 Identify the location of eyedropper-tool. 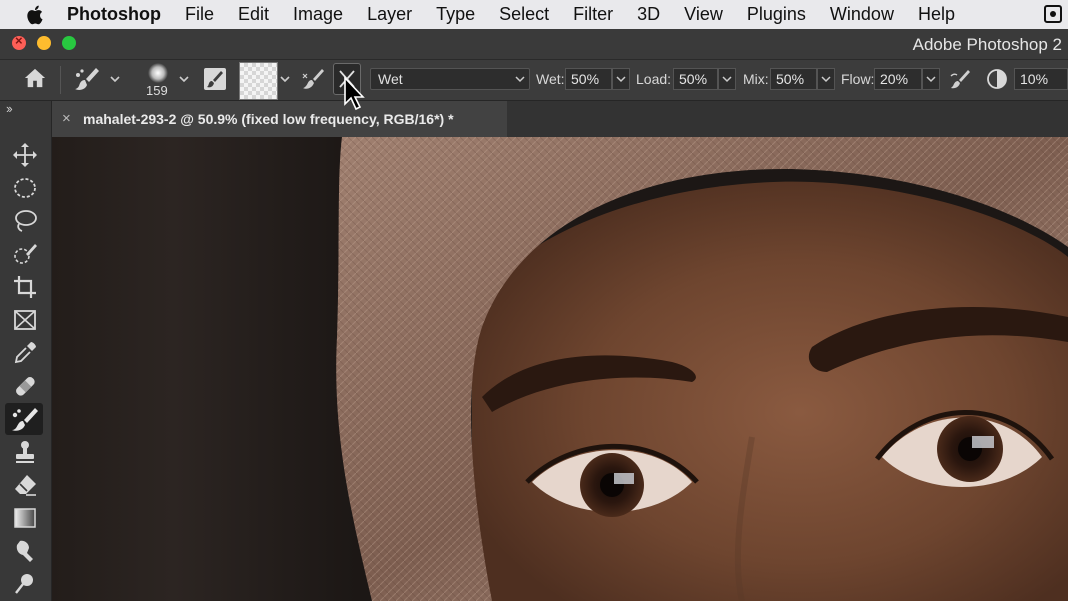
(25, 353).